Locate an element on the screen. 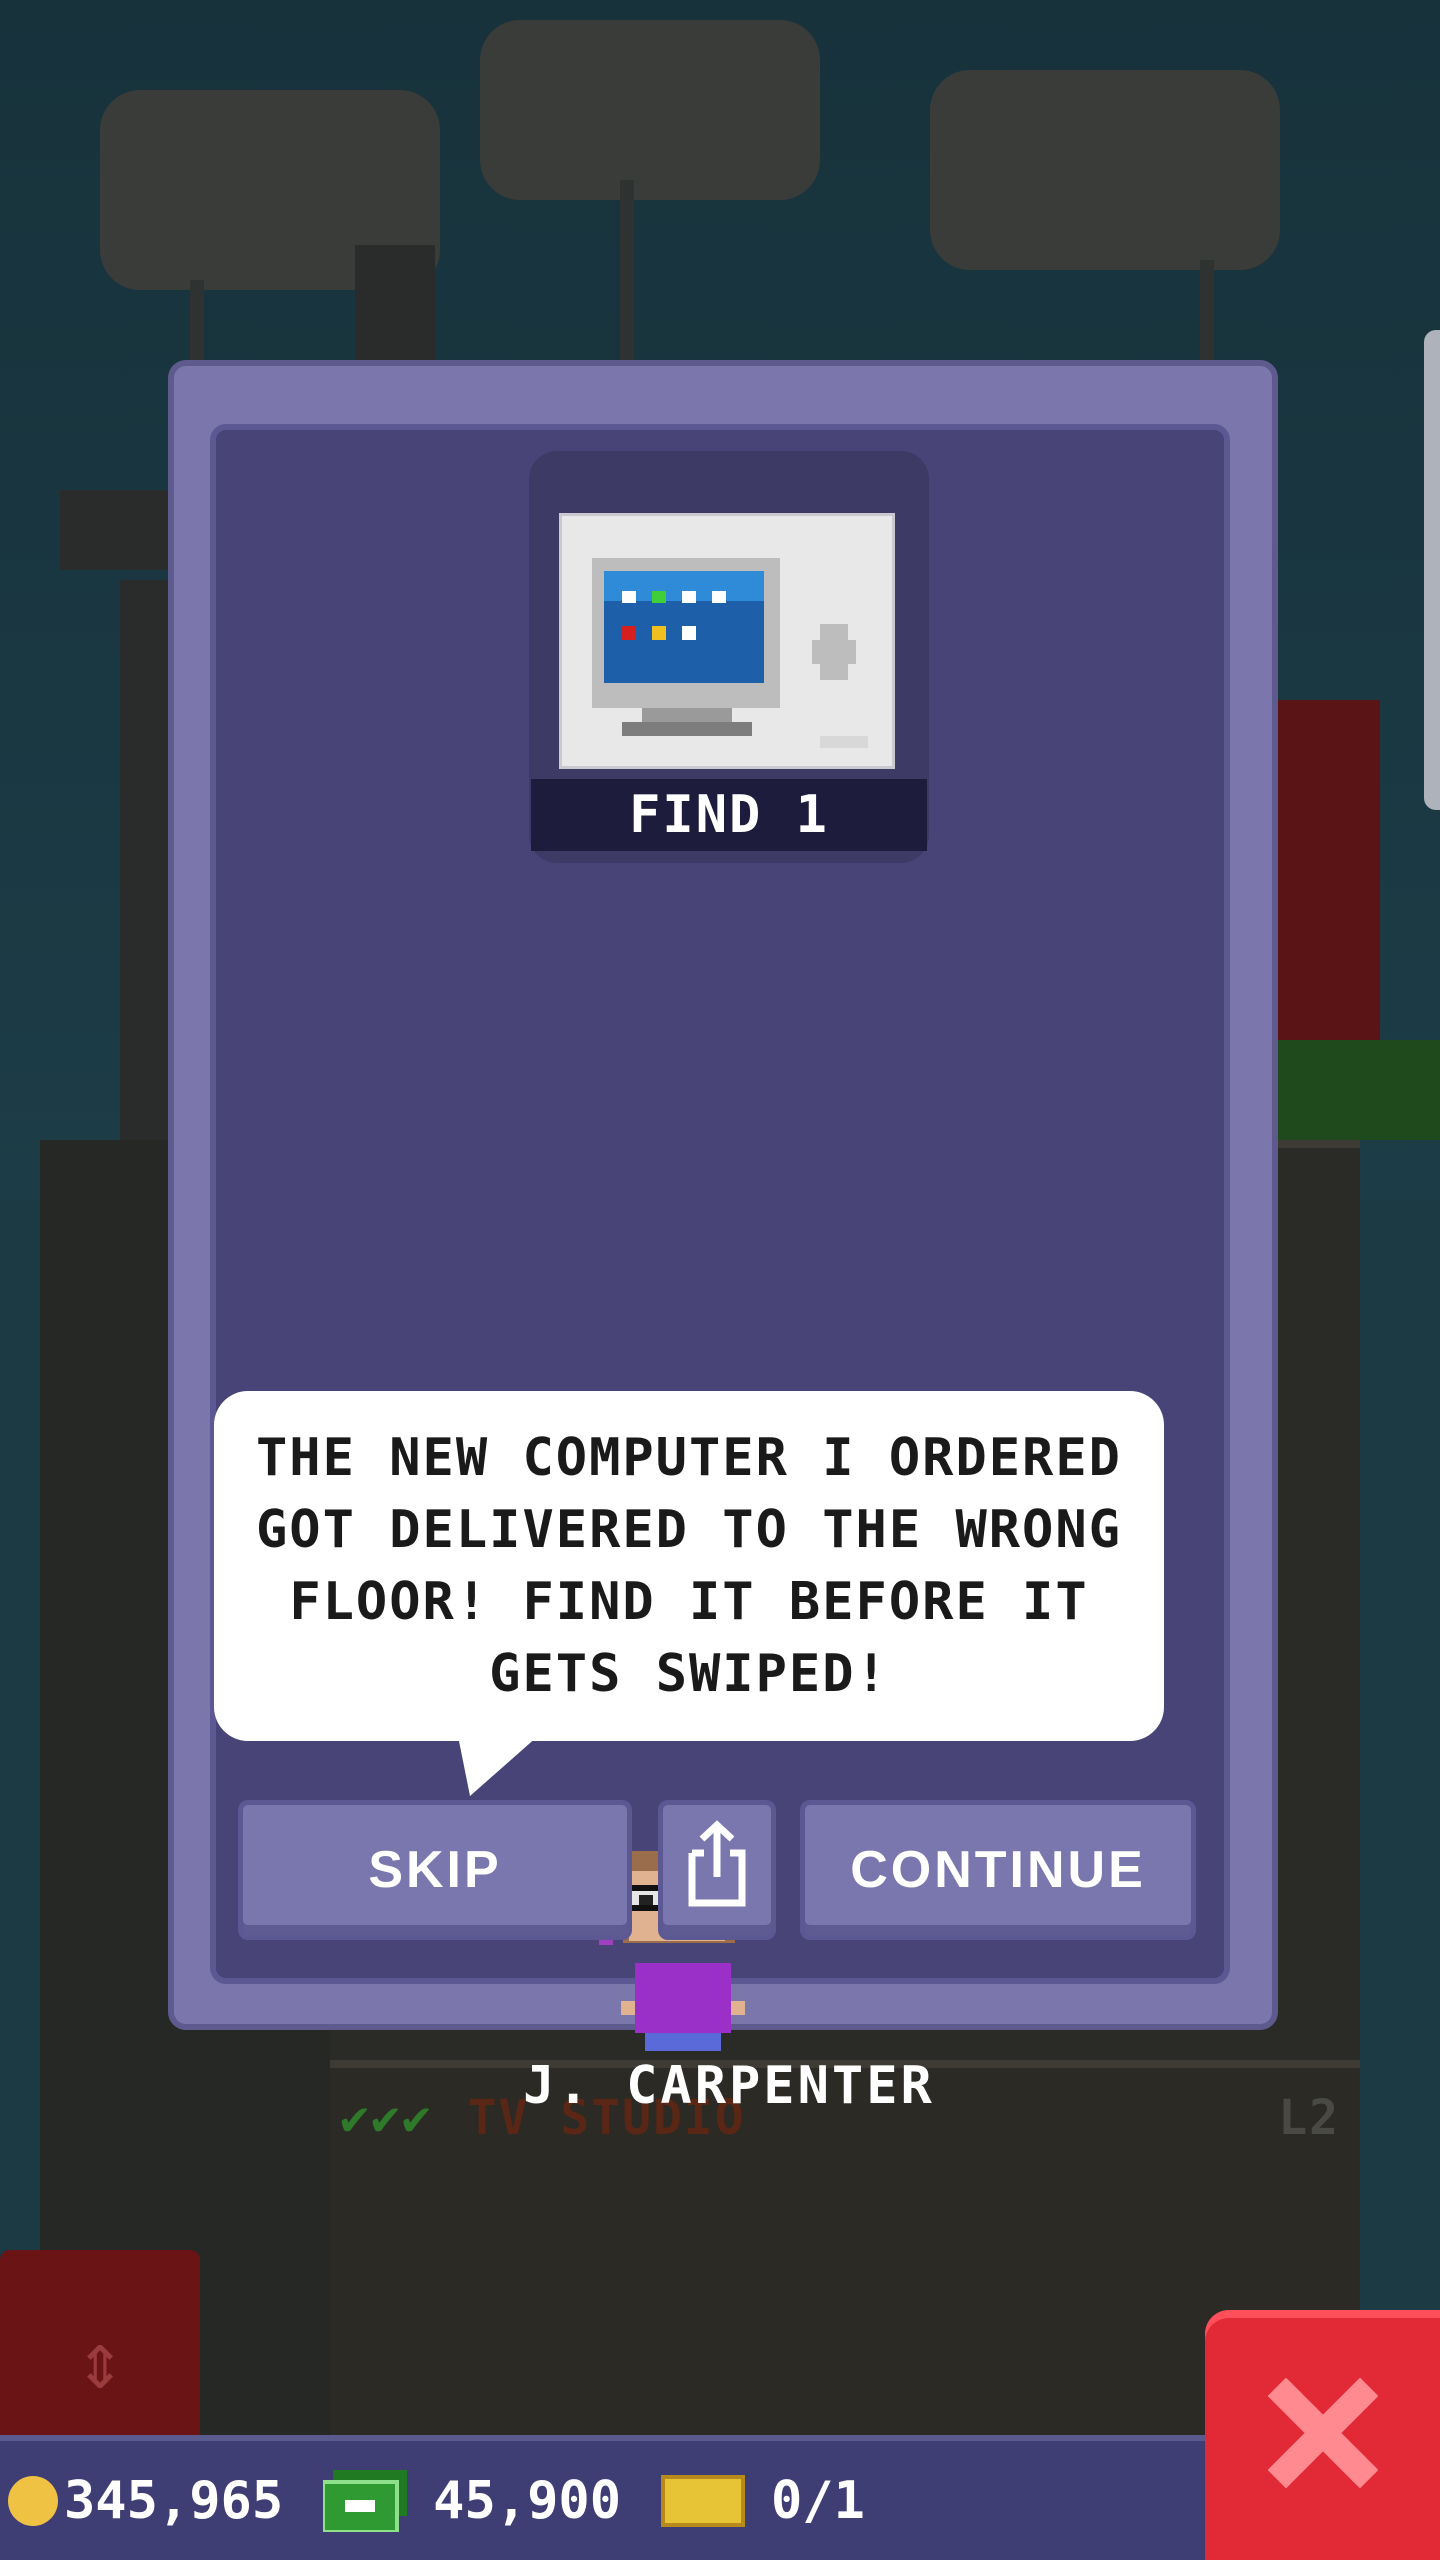 The height and width of the screenshot is (2560, 1440). floor-level: L2 is located at coordinates (1309, 2118).